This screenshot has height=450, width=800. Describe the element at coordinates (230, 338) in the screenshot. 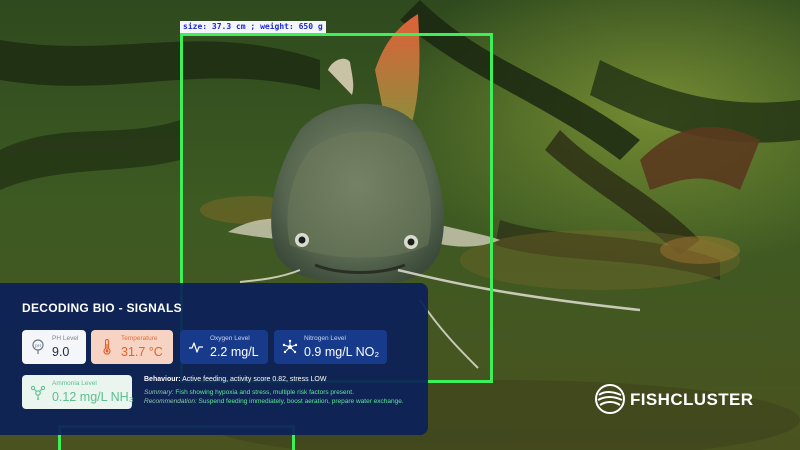

I see `oxygen-level-label: Oxygen Level` at that location.